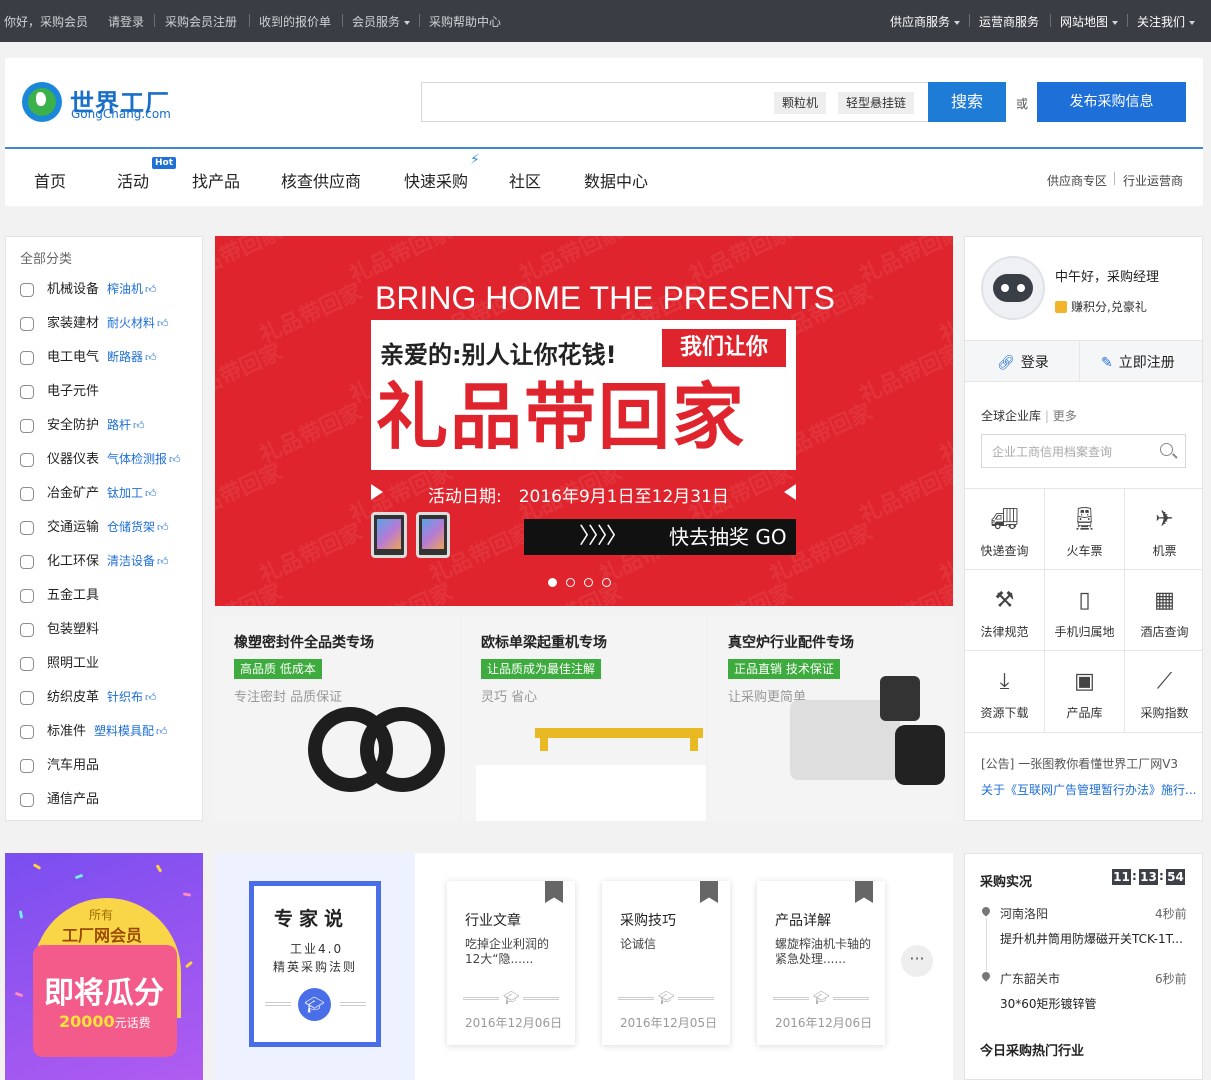 This screenshot has height=1080, width=1211. What do you see at coordinates (1153, 180) in the screenshot?
I see `operator-link: 行业运营商` at bounding box center [1153, 180].